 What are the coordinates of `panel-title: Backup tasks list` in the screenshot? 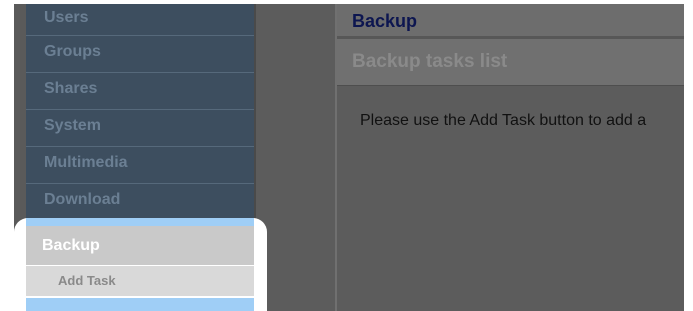 It's located at (510, 62).